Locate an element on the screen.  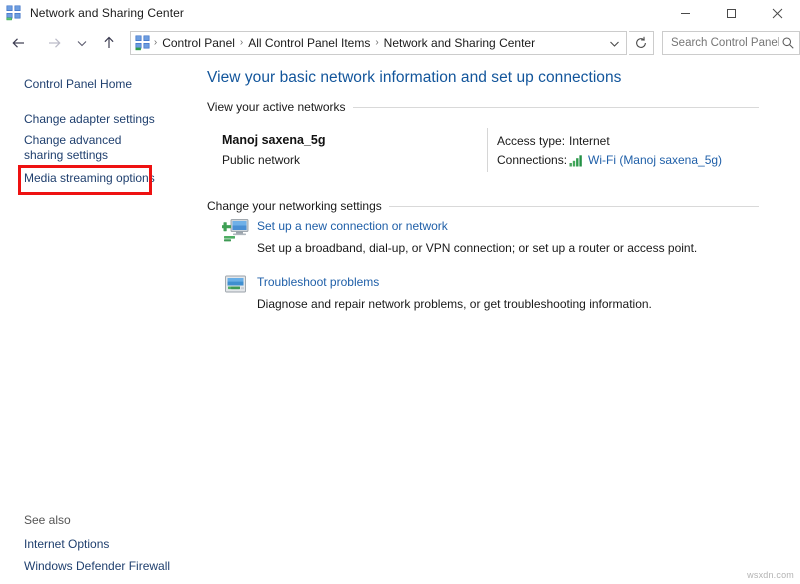
address-bar-network-icon is located at coordinates (142, 43).